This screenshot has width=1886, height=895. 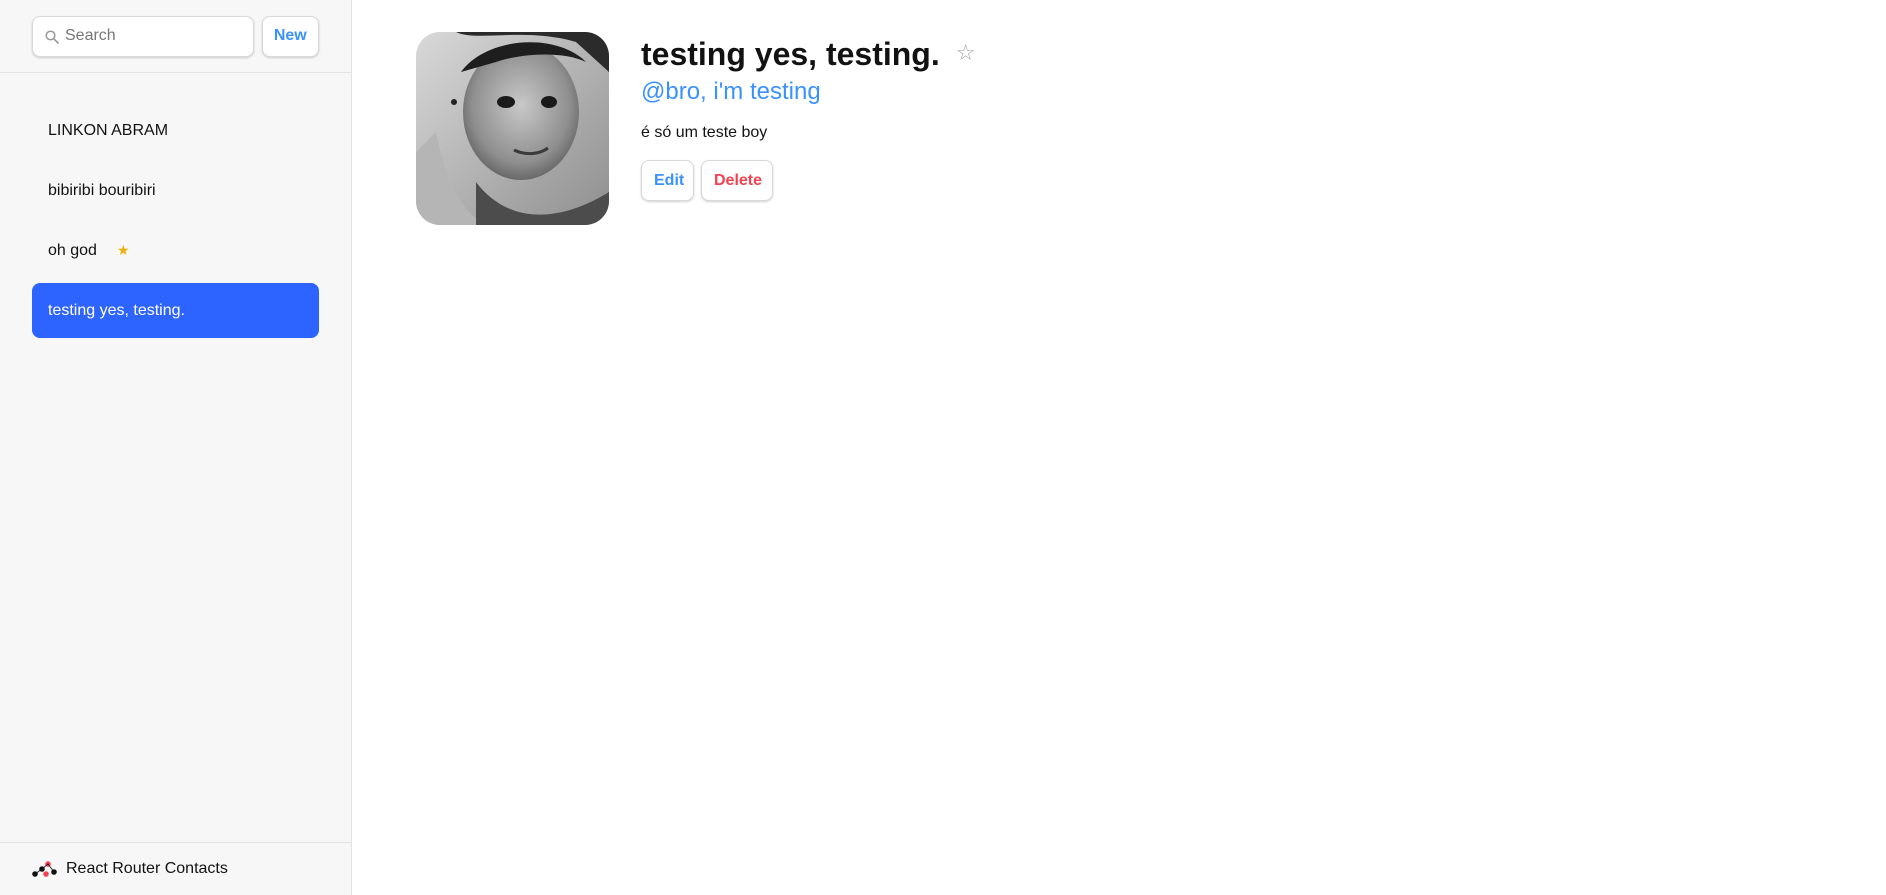 What do you see at coordinates (175, 220) in the screenshot?
I see `contacts-list: LINKON ABRAM bibiribi bouribiri oh god ★` at bounding box center [175, 220].